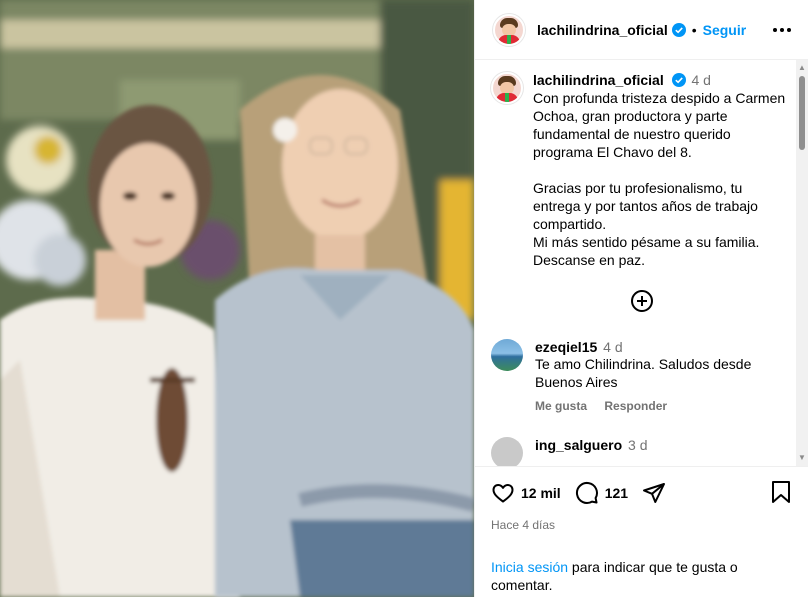 This screenshot has height=597, width=808. I want to click on add-circle-icon, so click(642, 301).